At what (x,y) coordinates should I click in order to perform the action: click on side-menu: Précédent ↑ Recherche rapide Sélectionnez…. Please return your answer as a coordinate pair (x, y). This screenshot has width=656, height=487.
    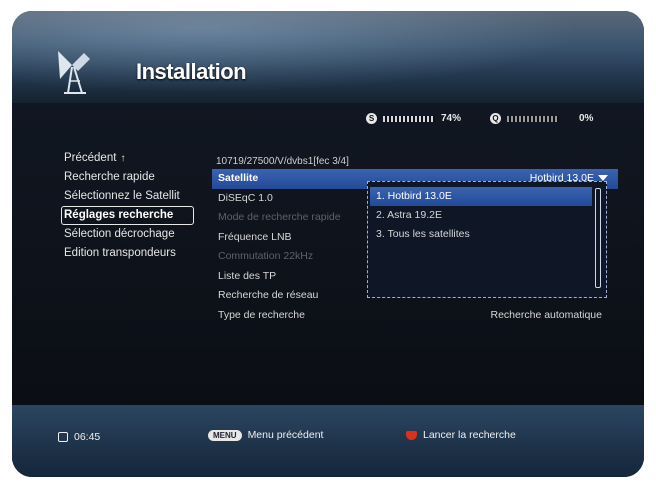
    Looking at the image, I should click on (137, 206).